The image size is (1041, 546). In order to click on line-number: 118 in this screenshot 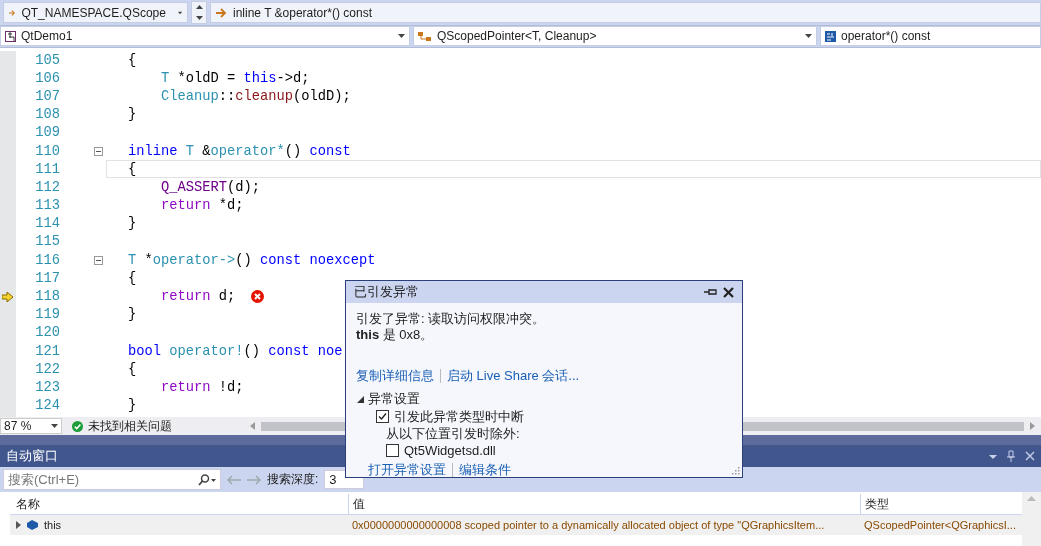, I will do `click(47, 297)`.